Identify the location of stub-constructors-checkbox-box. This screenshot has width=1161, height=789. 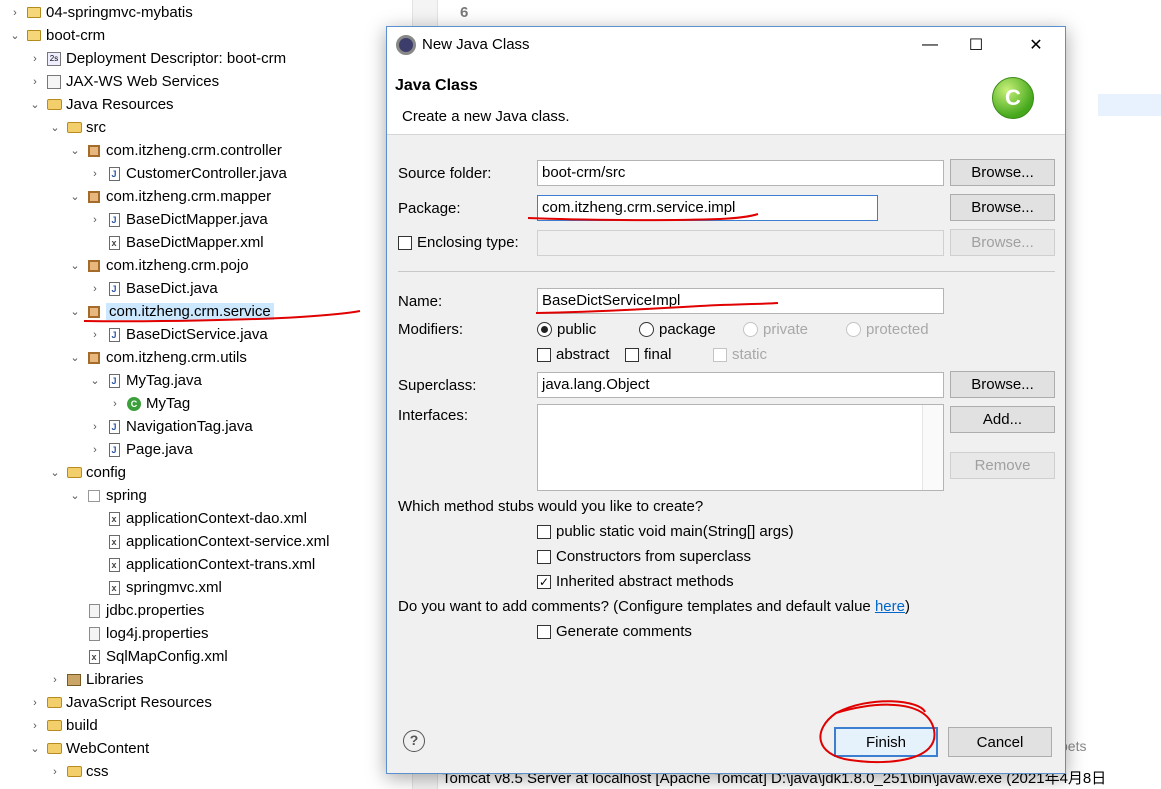
(544, 556).